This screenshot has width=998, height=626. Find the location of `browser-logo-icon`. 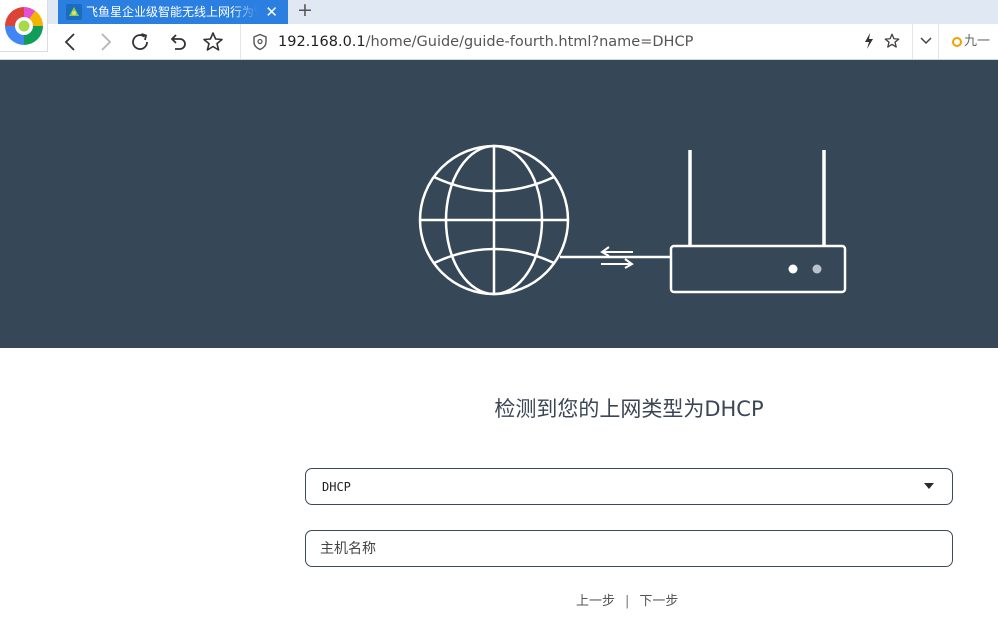

browser-logo-icon is located at coordinates (24, 26).